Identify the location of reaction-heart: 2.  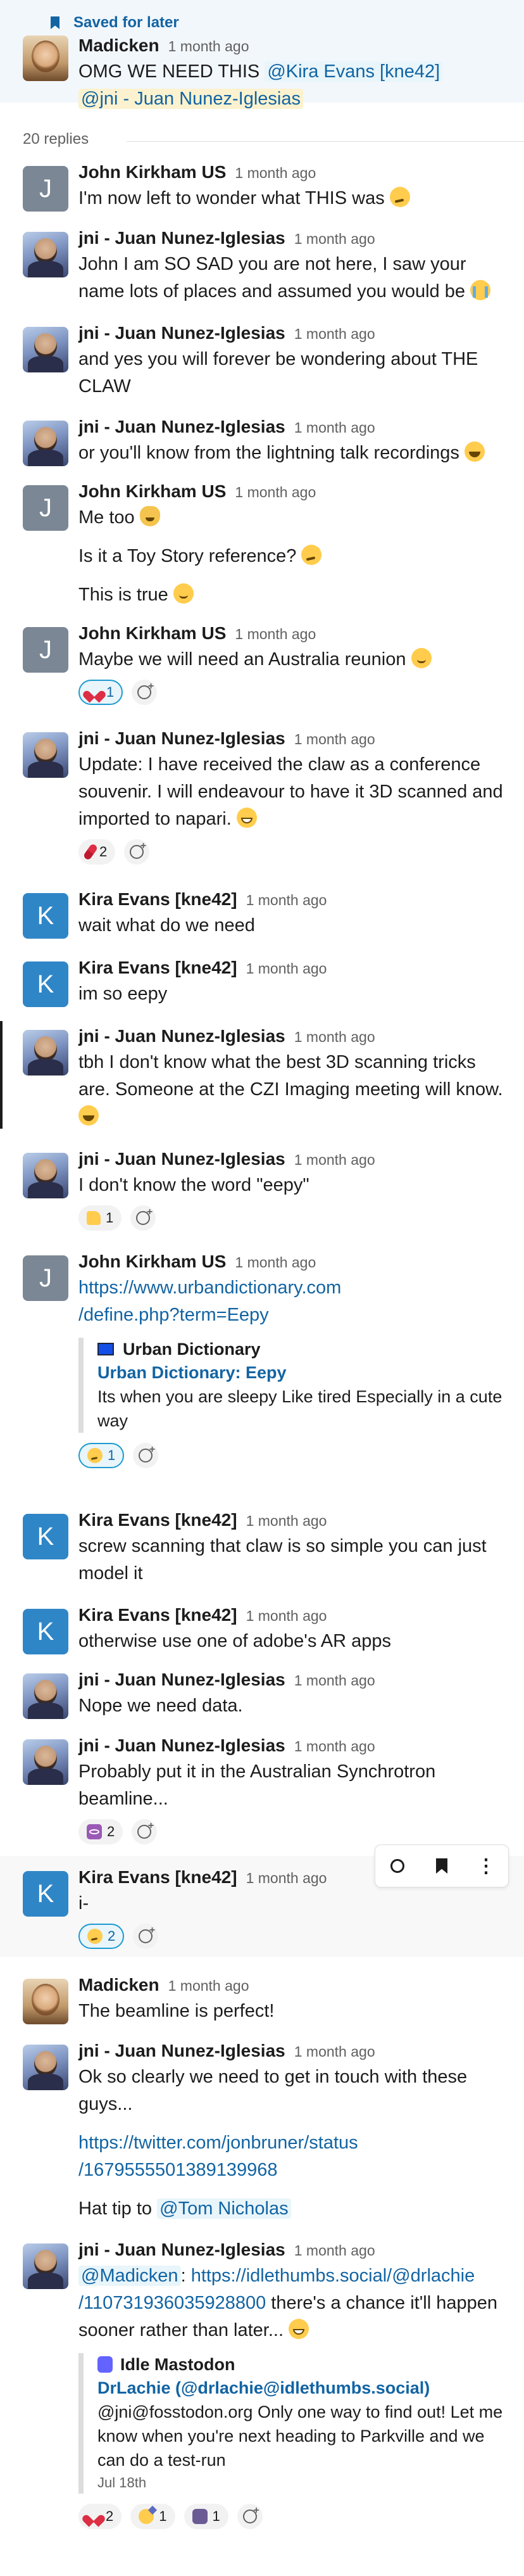
(100, 2516).